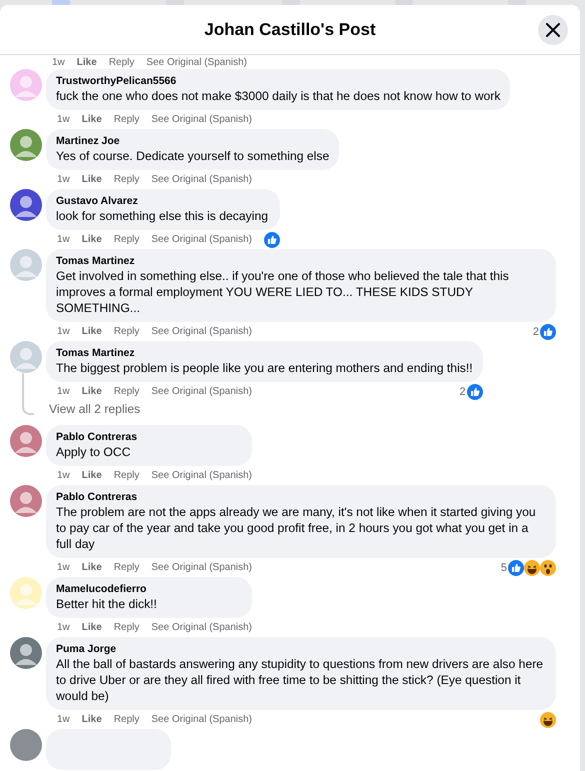 The height and width of the screenshot is (771, 585). Describe the element at coordinates (278, 81) in the screenshot. I see `comment-author: TrustworthyPelican5566` at that location.